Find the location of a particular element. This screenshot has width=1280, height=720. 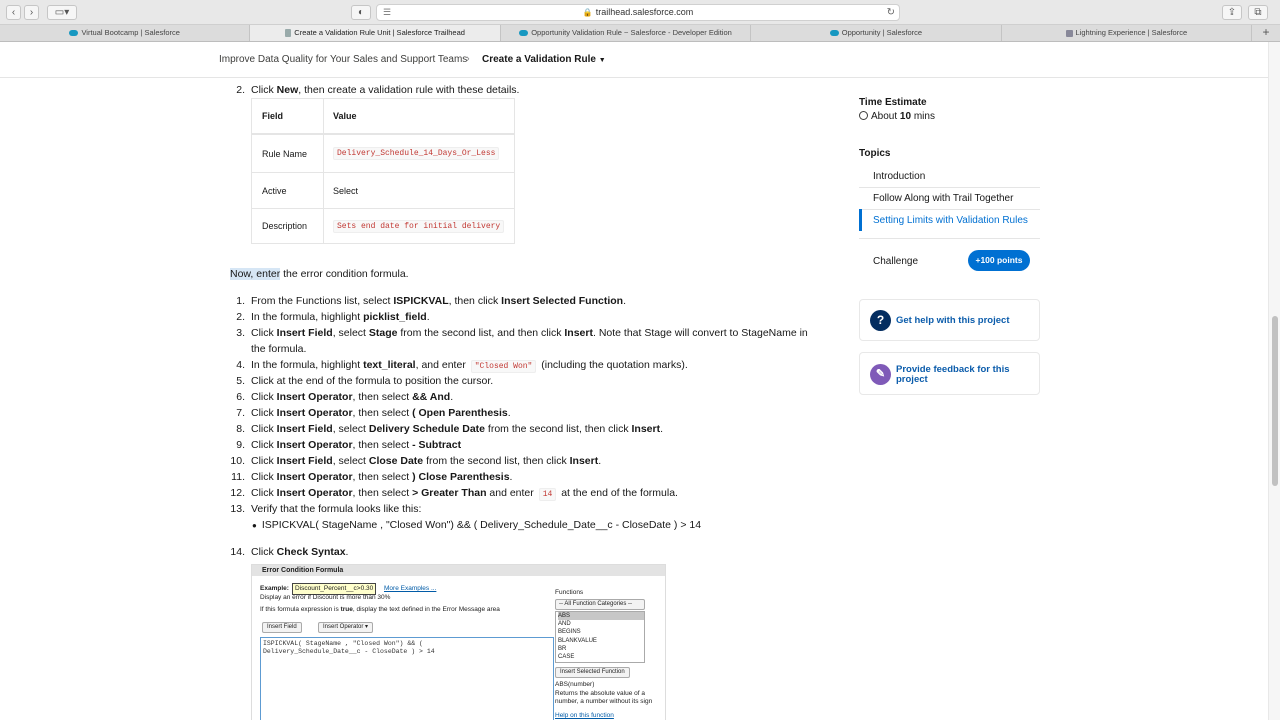

topic-introduction: Introduction is located at coordinates (899, 176).